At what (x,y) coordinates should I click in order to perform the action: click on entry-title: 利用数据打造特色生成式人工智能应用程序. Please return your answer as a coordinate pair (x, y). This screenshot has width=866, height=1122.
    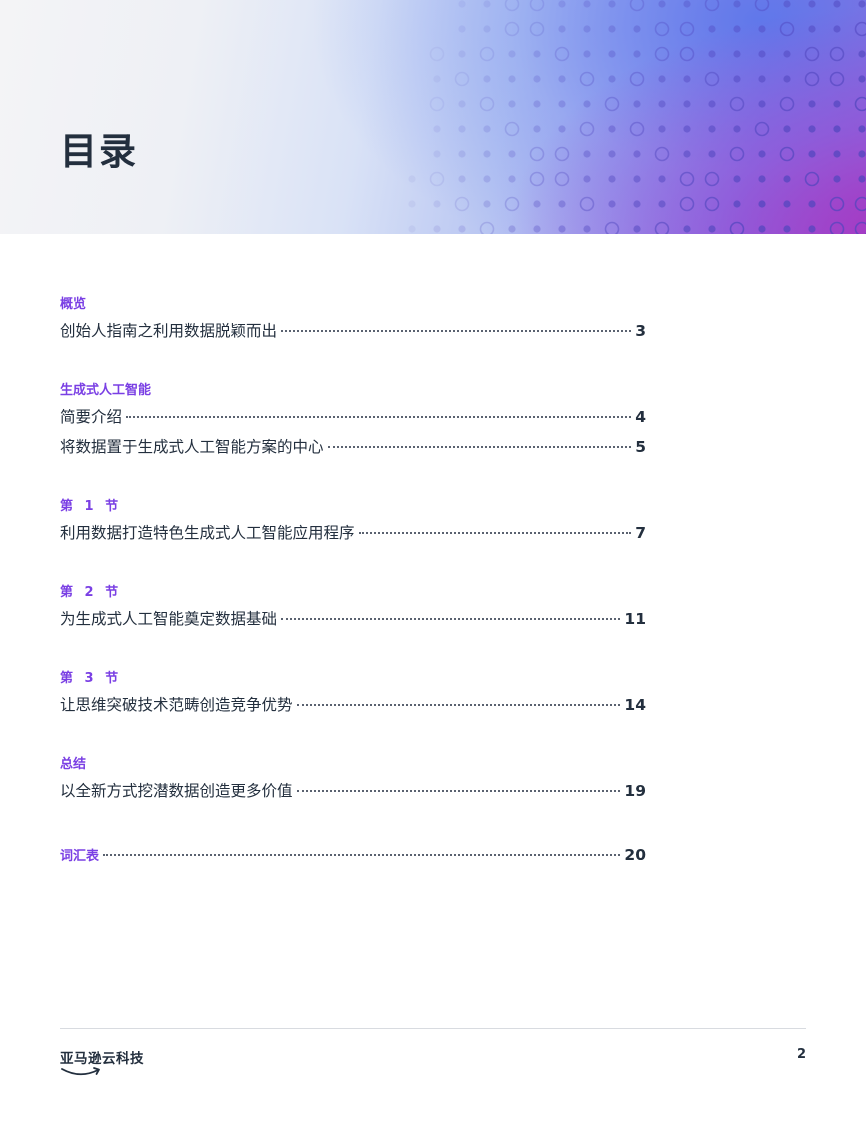
    Looking at the image, I should click on (207, 533).